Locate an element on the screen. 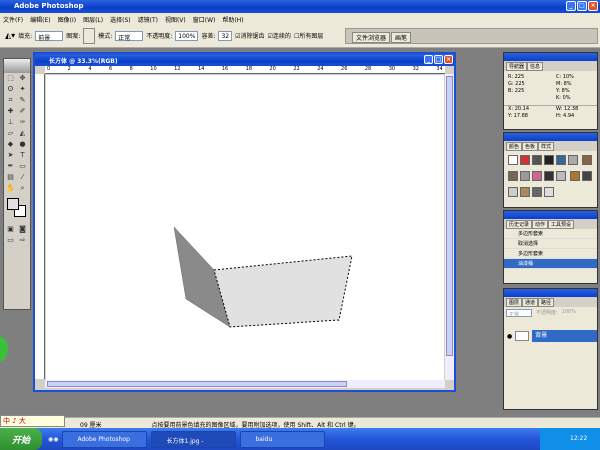  doc-close-button: × is located at coordinates (448, 59).